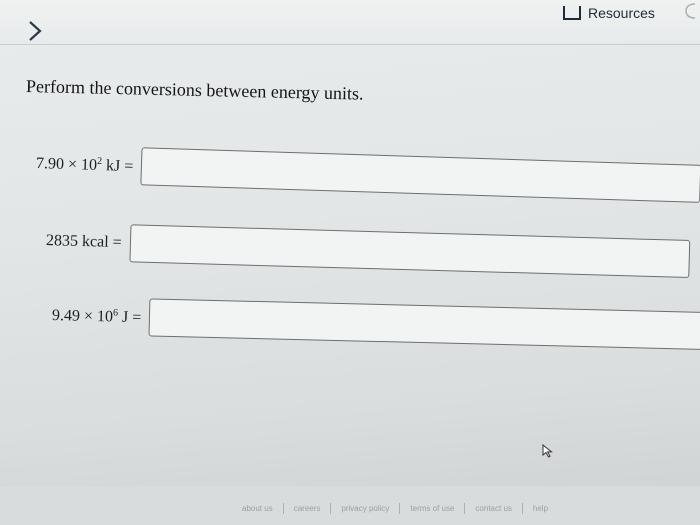 Image resolution: width=700 pixels, height=525 pixels. Describe the element at coordinates (547, 451) in the screenshot. I see `mouse-pointer-icon` at that location.